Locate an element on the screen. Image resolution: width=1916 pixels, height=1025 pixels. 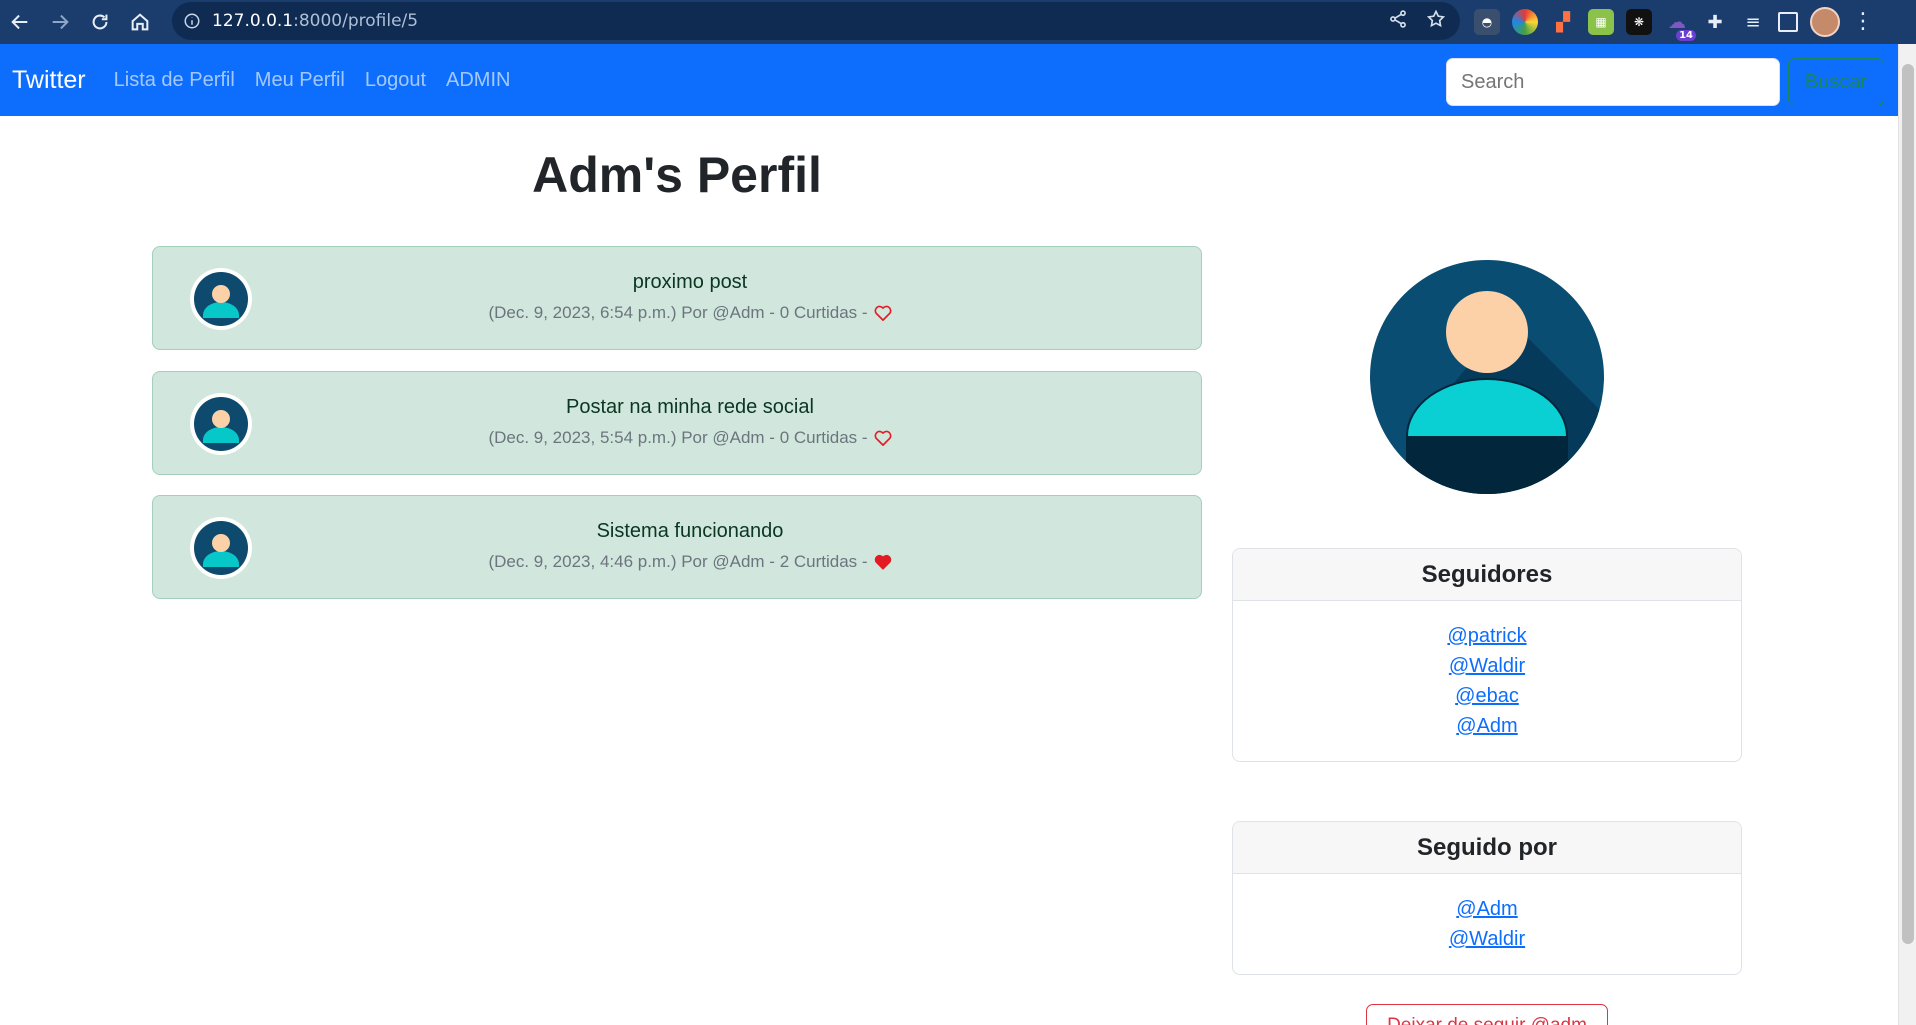
followers-card: Seguidores @patrick @Waldir @ebac @Adm is located at coordinates (1487, 655).